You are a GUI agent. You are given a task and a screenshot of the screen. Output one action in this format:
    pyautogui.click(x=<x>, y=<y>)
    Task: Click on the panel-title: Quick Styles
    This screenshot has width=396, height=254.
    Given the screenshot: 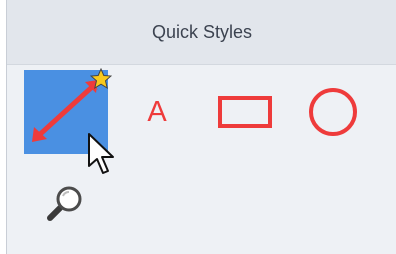 What is the action you would take?
    pyautogui.click(x=202, y=31)
    